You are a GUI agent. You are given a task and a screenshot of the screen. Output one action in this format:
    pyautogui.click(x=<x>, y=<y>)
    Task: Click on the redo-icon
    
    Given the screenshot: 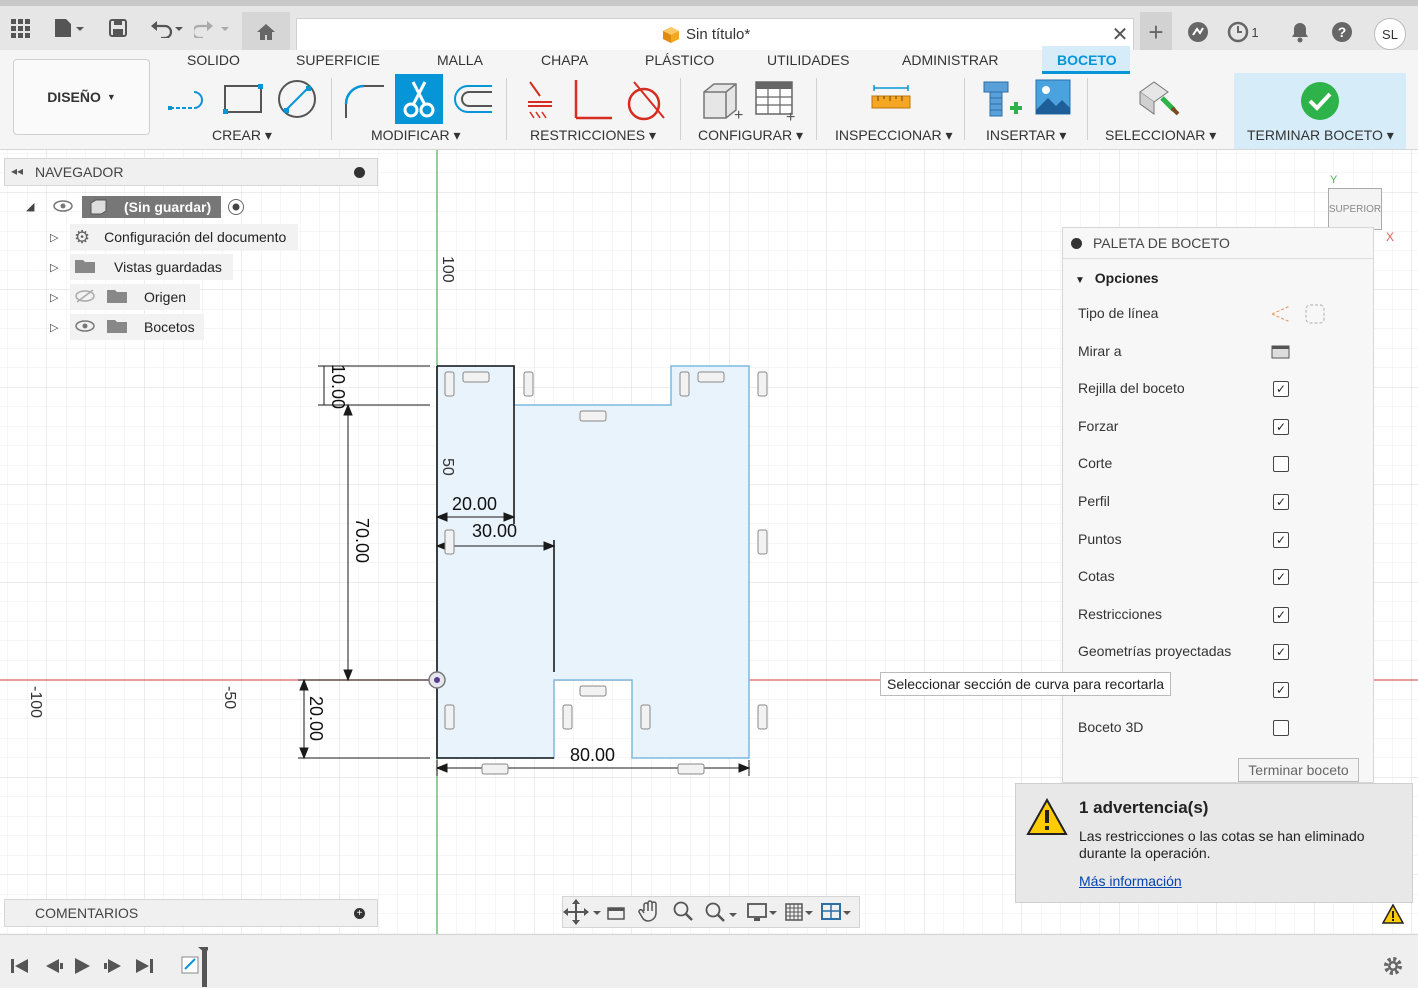 What is the action you would take?
    pyautogui.click(x=212, y=28)
    